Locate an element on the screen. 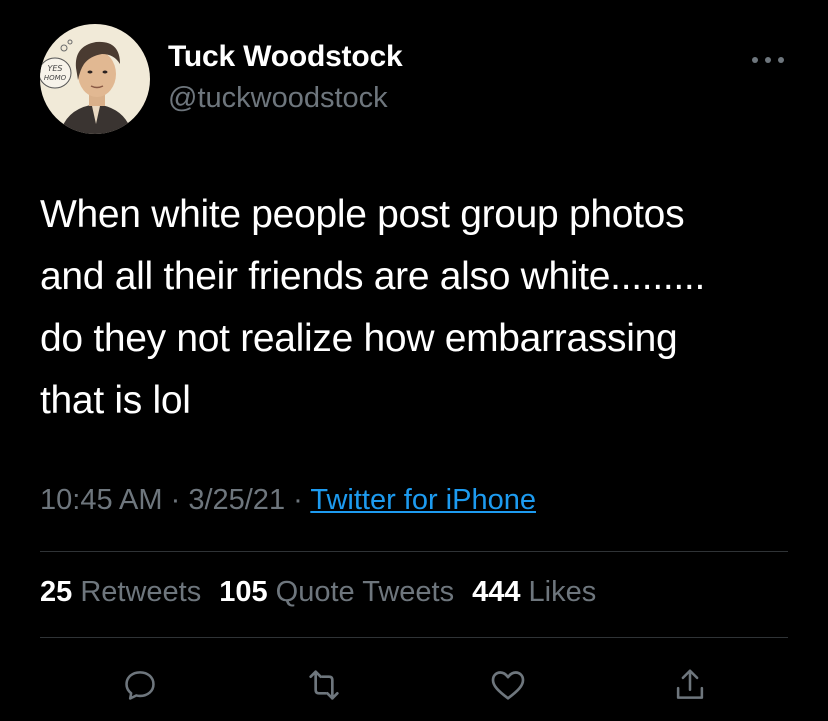 The width and height of the screenshot is (828, 721). tweet-line: When white people post group photos is located at coordinates (362, 214).